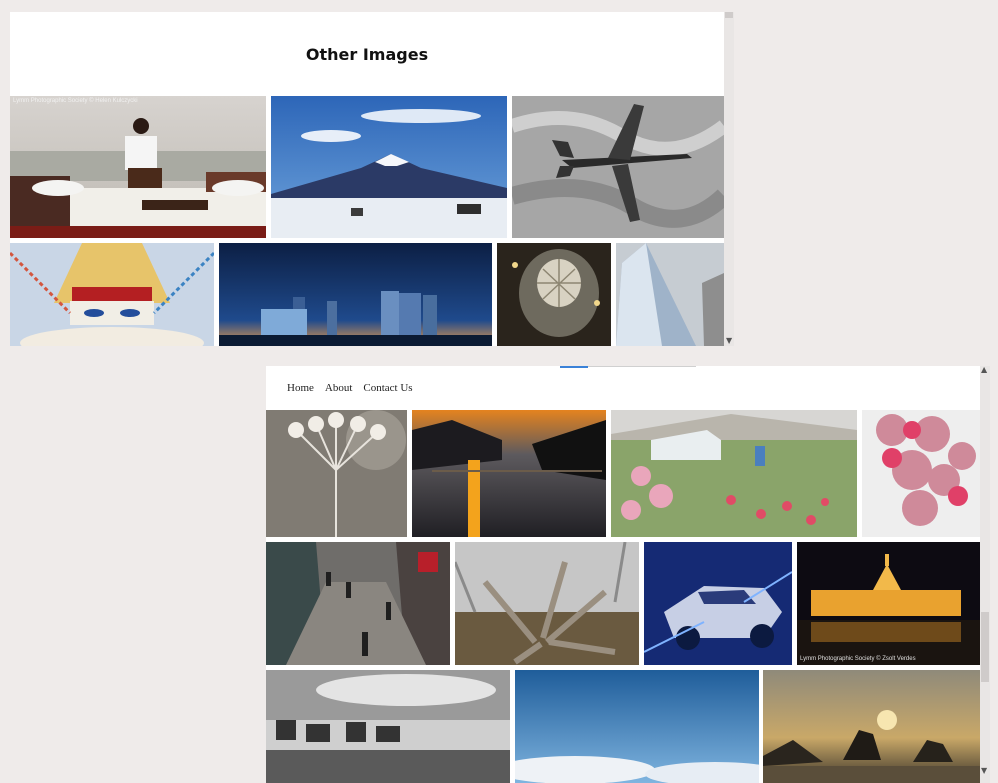  I want to click on photo-mount-fuji, so click(389, 167).